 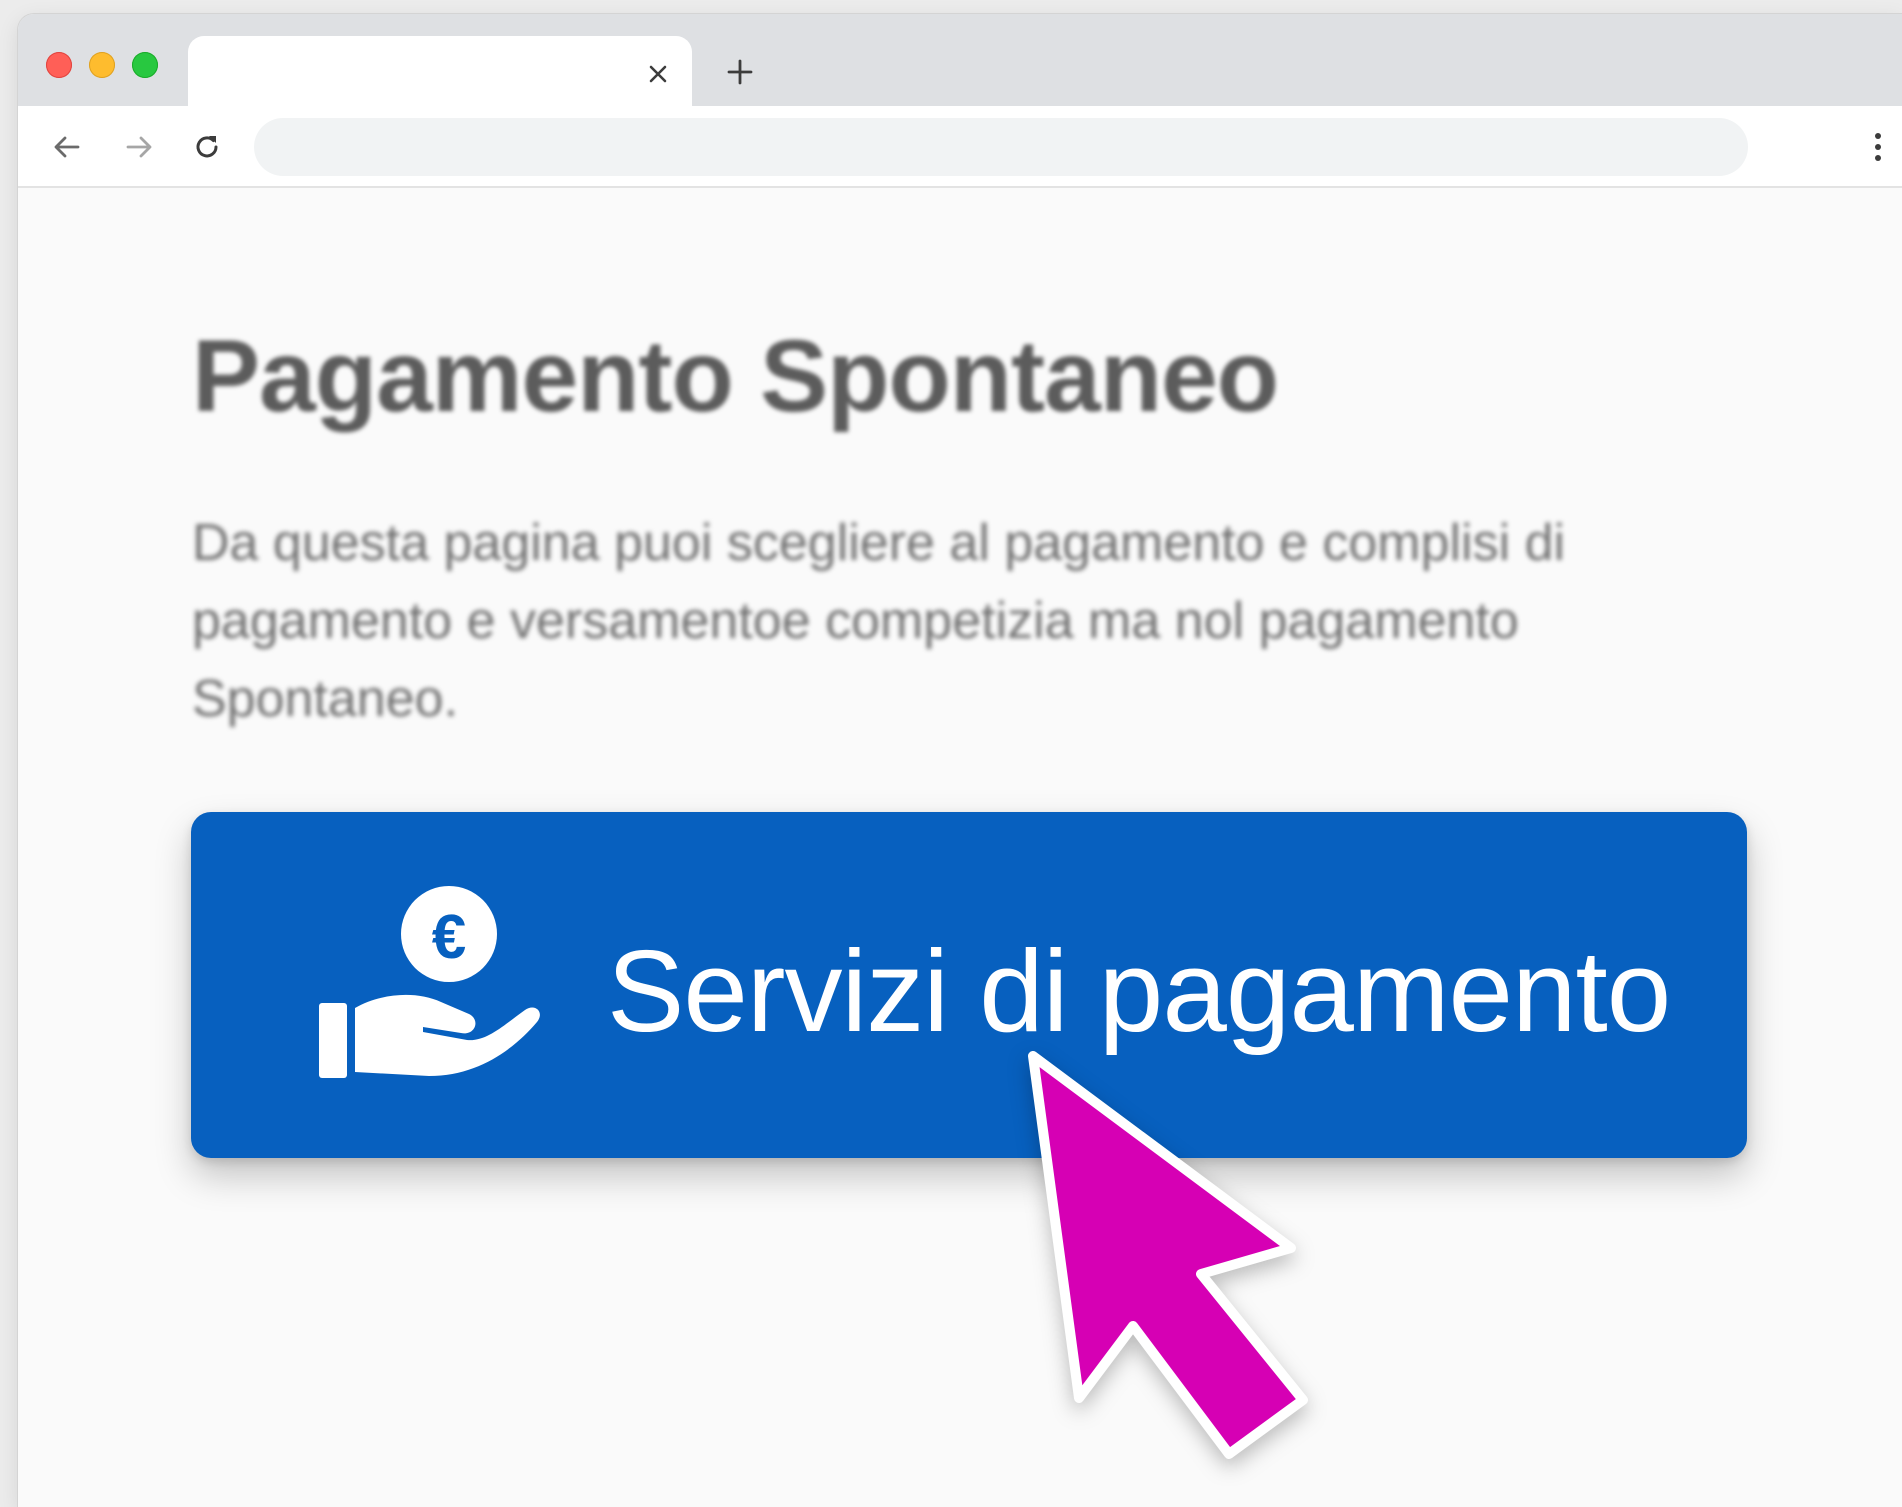 What do you see at coordinates (1878, 147) in the screenshot?
I see `kebab-menu-icon` at bounding box center [1878, 147].